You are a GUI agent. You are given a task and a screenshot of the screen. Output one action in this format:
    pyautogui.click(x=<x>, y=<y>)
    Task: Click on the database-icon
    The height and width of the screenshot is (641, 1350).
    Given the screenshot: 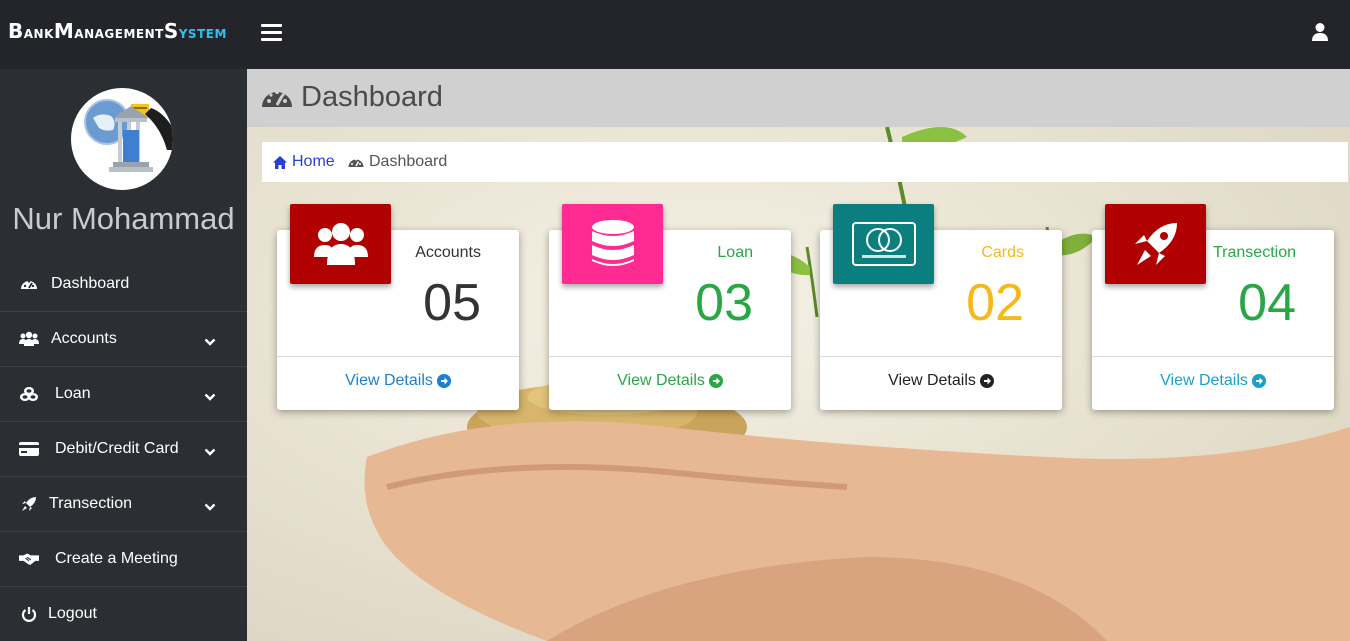 What is the action you would take?
    pyautogui.click(x=612, y=244)
    